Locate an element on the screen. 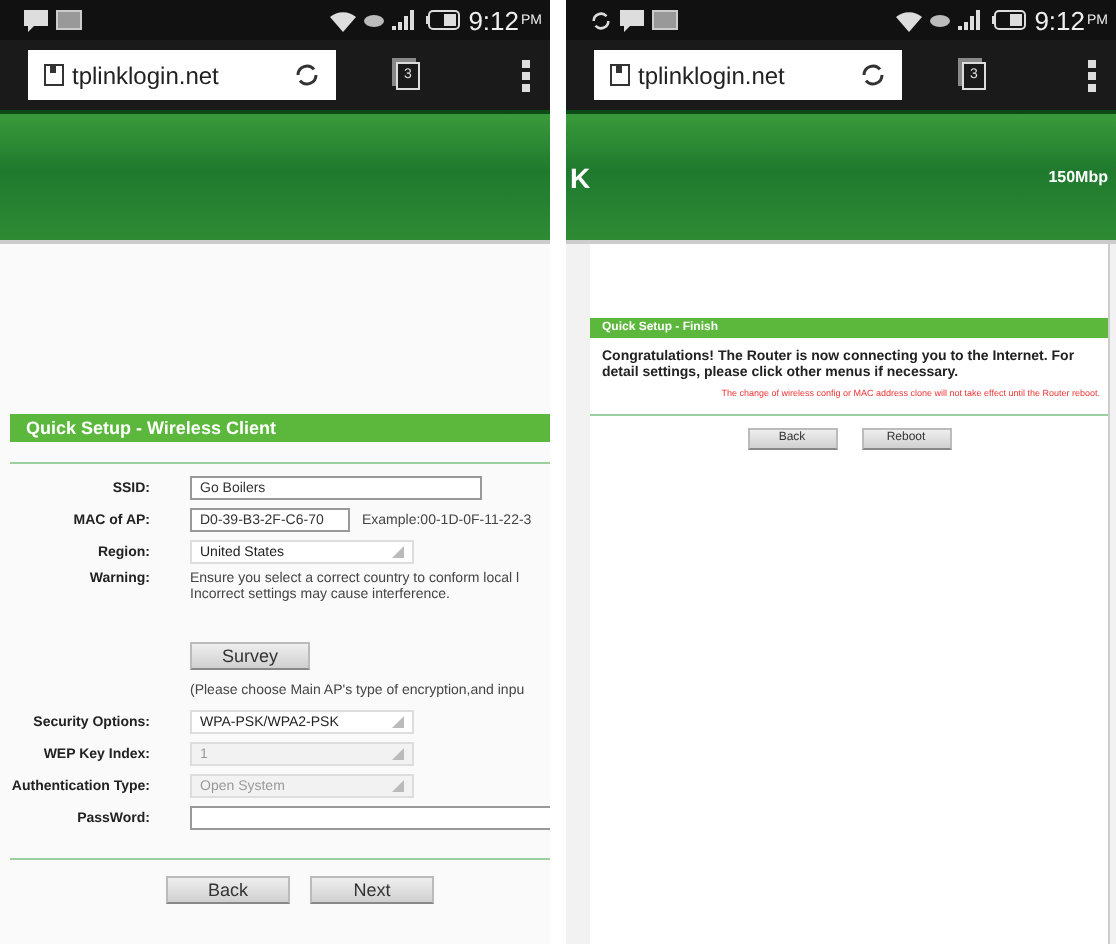 This screenshot has width=1116, height=944. survey-button: Survey is located at coordinates (250, 656).